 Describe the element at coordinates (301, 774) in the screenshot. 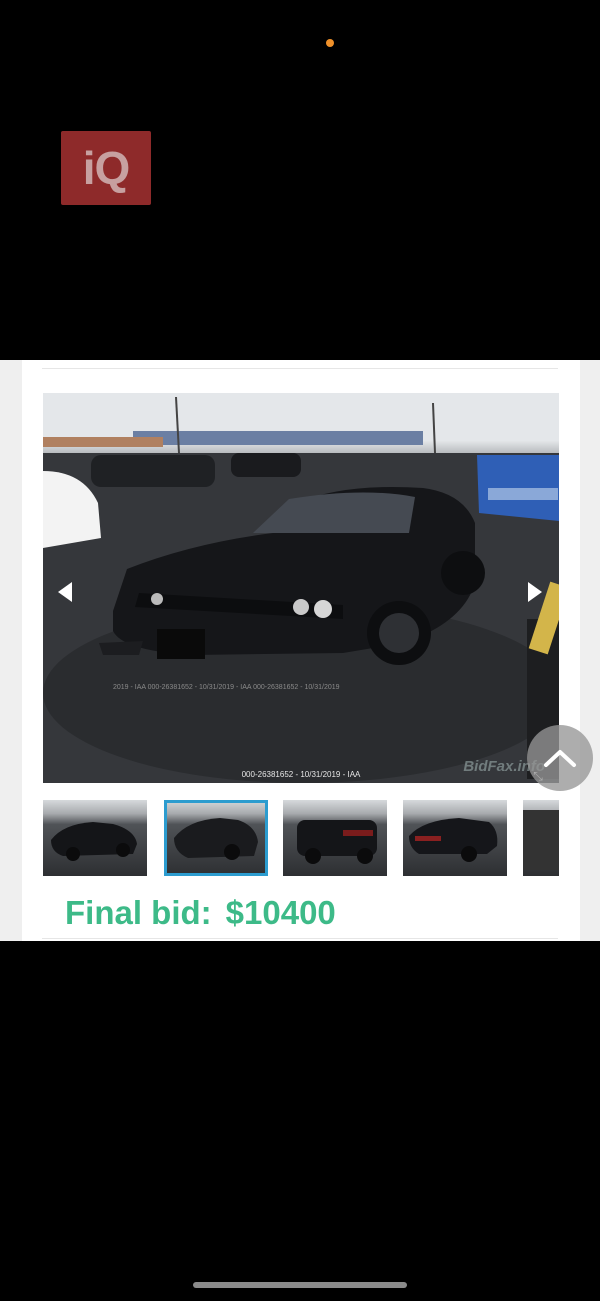

I see `photo-id-caption: 000-26381652 - 10/31/2019 - IAA` at that location.